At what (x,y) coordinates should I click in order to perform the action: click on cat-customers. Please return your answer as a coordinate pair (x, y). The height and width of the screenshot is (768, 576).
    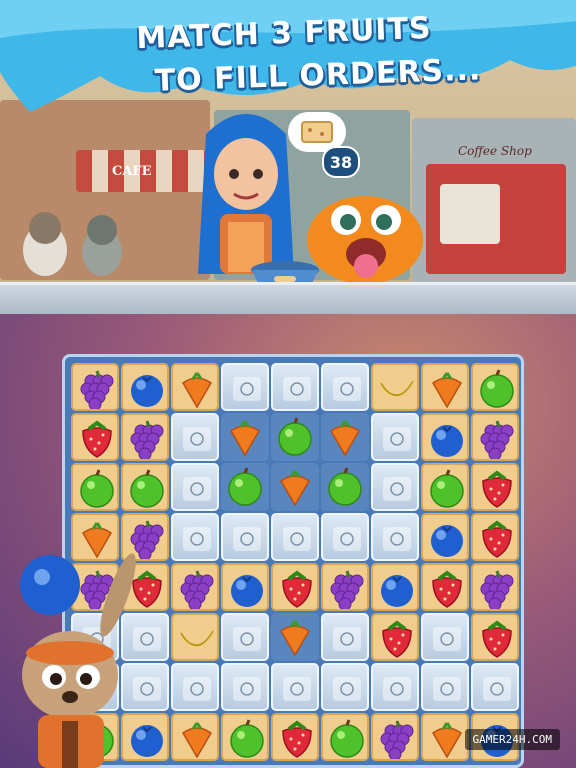
    Looking at the image, I should click on (72, 244).